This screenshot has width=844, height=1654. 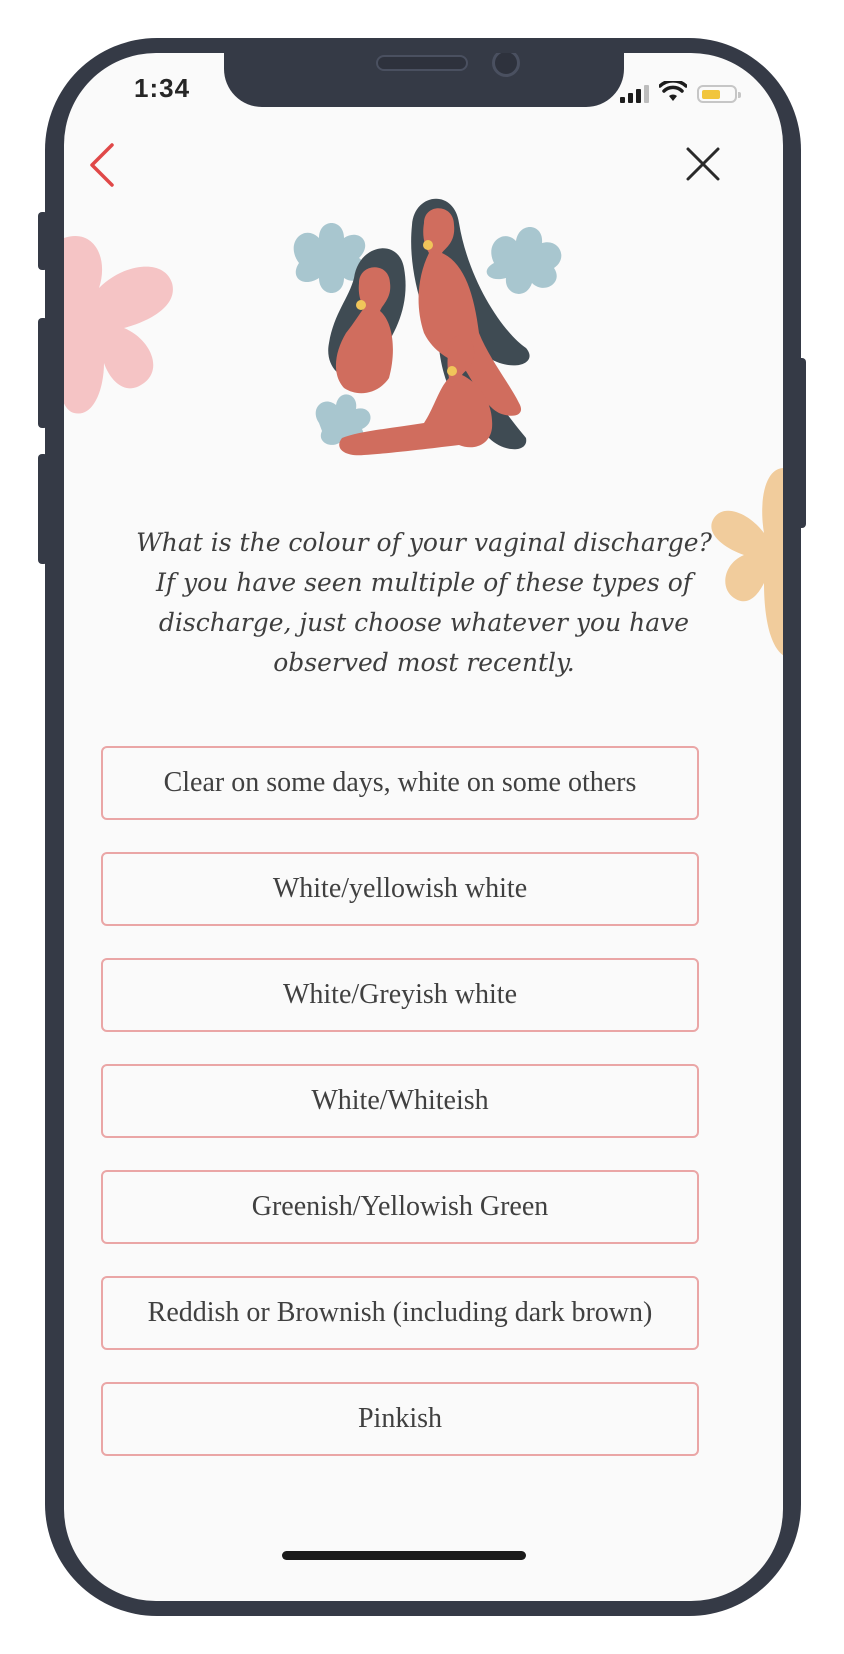 I want to click on close-icon, so click(x=703, y=164).